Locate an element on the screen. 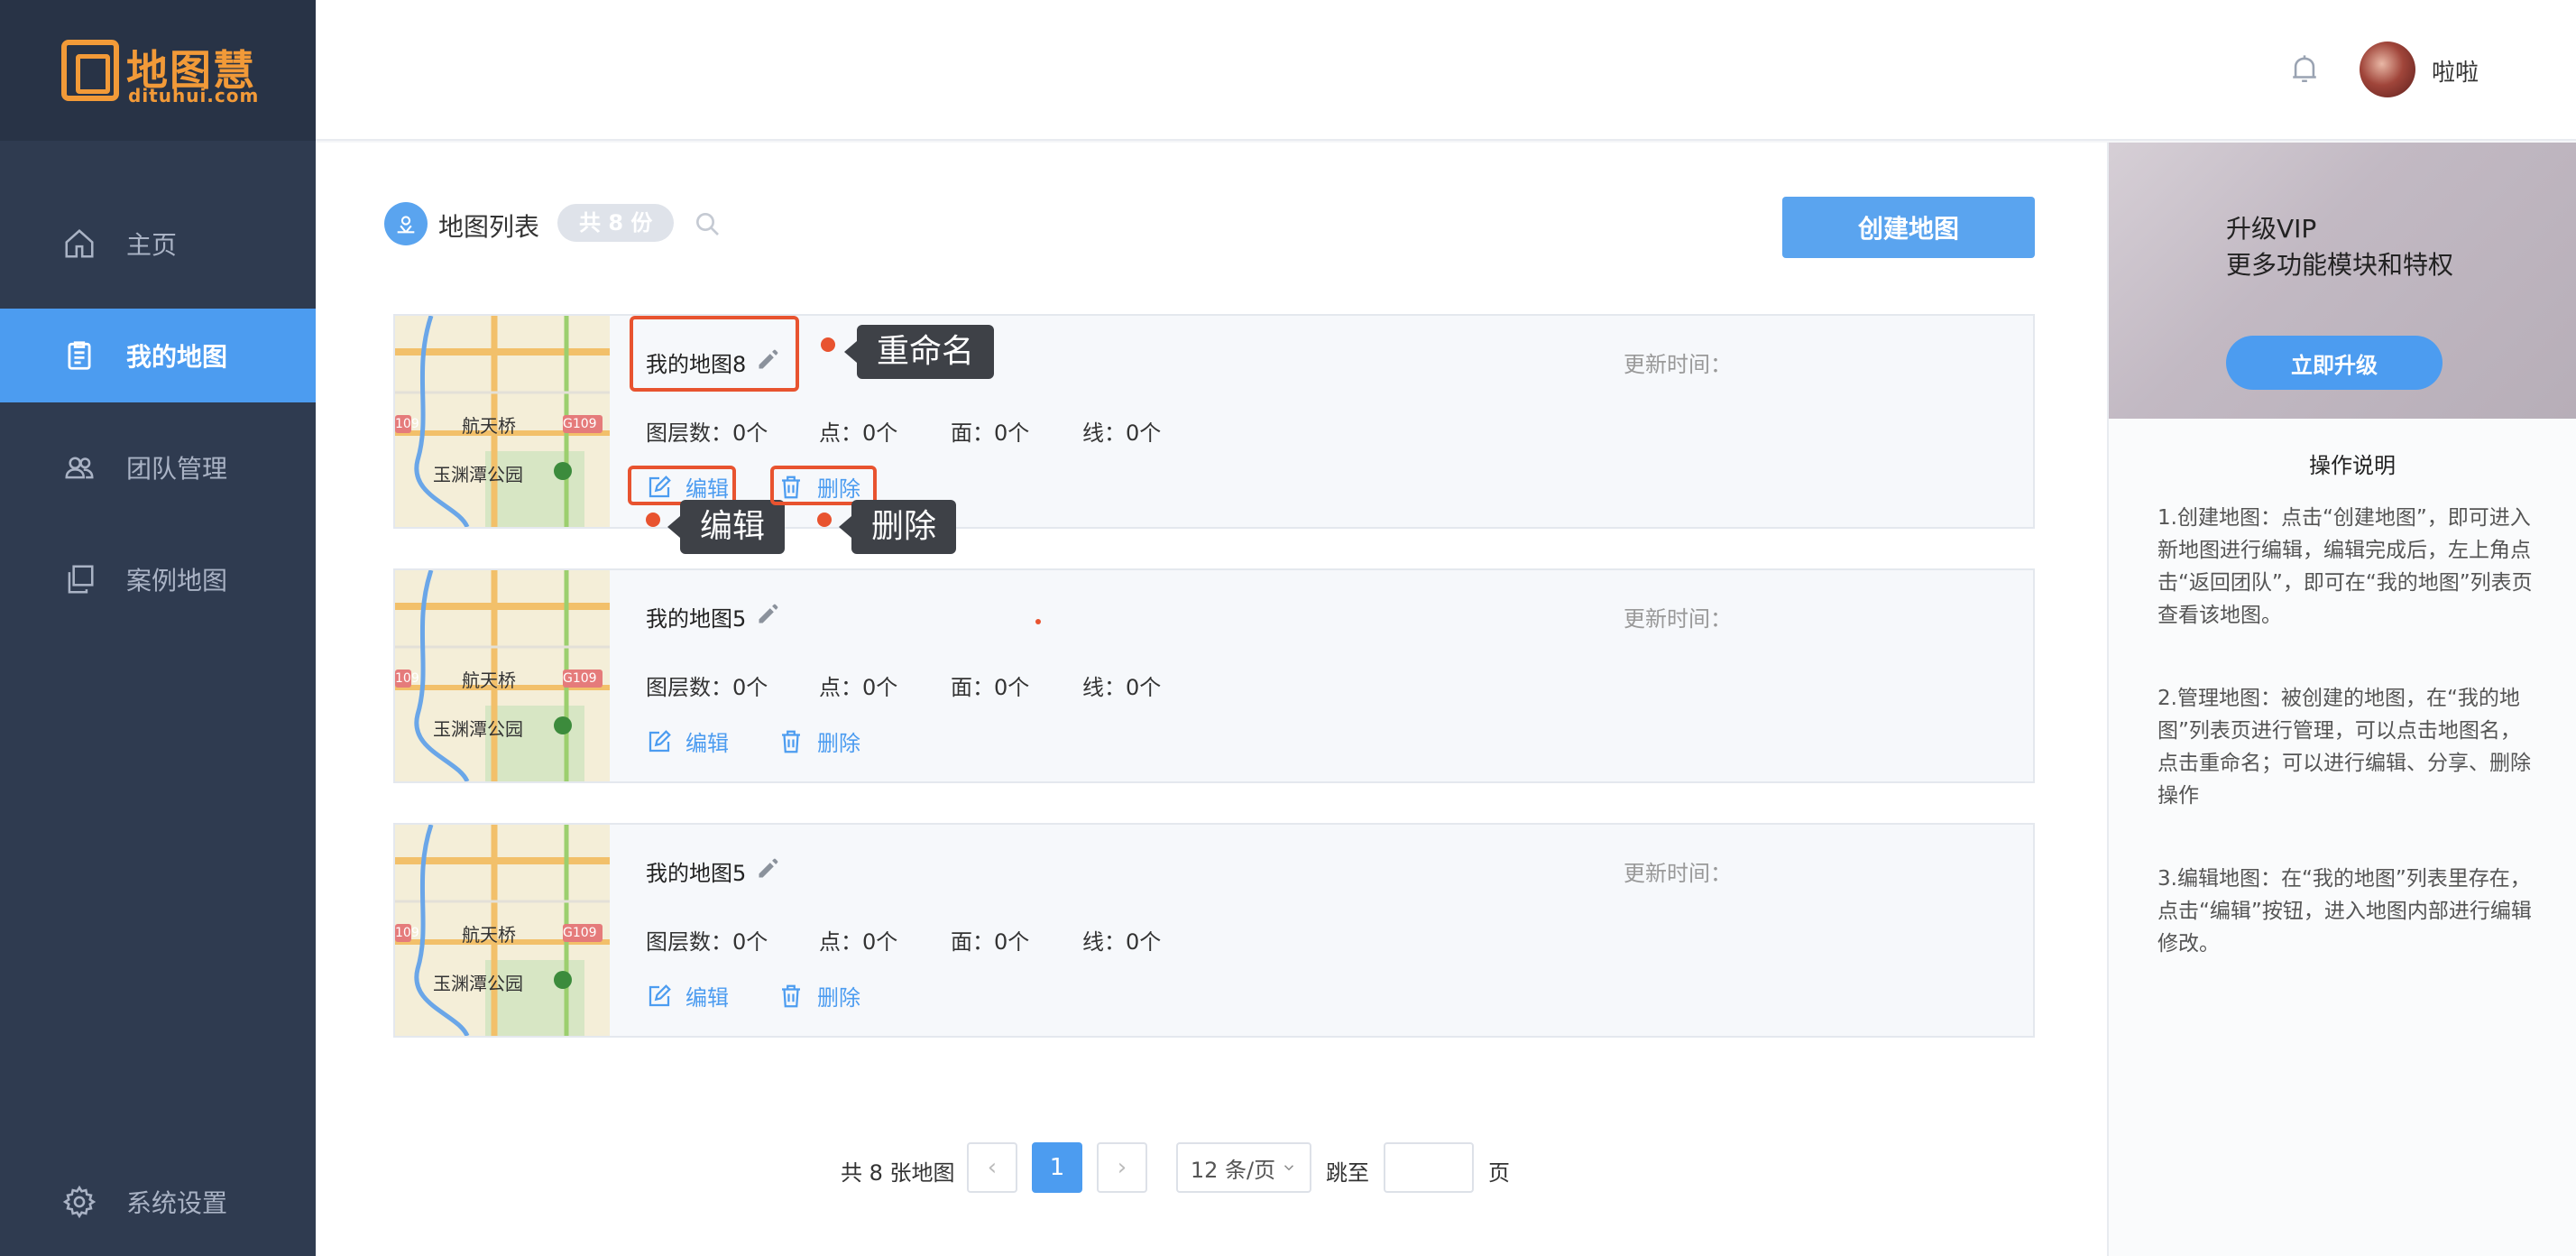 The height and width of the screenshot is (1256, 2576). team-icon is located at coordinates (79, 467).